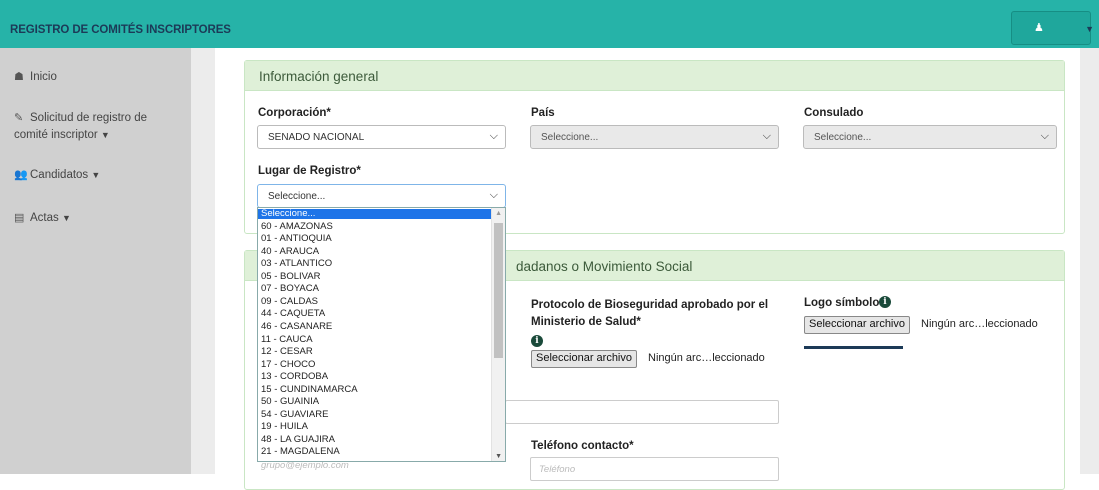 The image size is (1099, 490). What do you see at coordinates (376, 339) in the screenshot?
I see `dropdown-option: 11 - CAUCA` at bounding box center [376, 339].